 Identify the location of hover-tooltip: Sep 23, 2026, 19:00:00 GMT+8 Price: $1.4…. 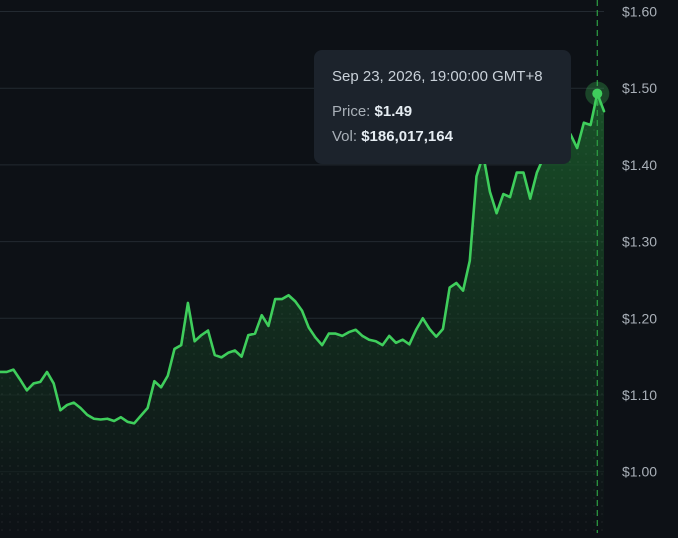
(442, 107).